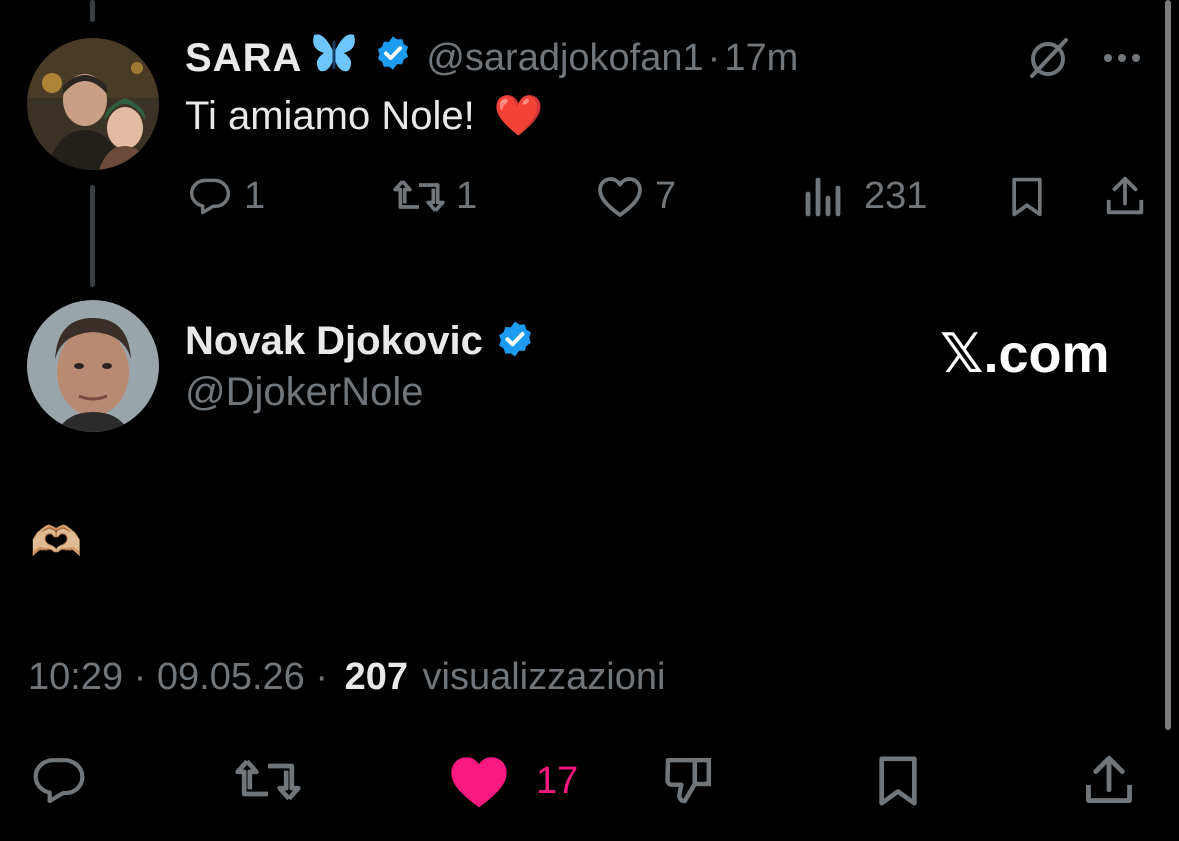 The width and height of the screenshot is (1179, 841). I want to click on main-display-name: Novak Djokovic, so click(334, 341).